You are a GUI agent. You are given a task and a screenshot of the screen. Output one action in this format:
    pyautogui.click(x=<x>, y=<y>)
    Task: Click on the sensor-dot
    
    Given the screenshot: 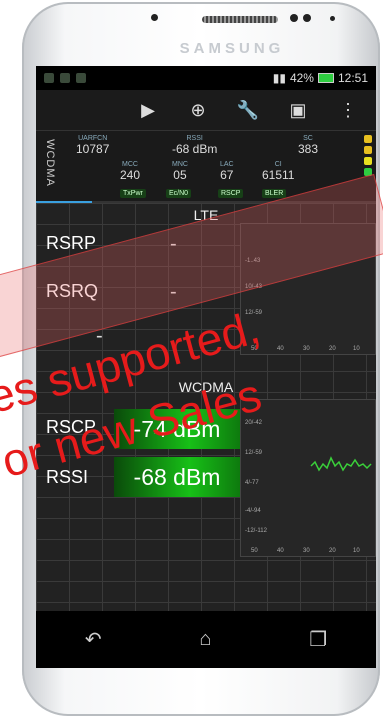 What is the action you would take?
    pyautogui.click(x=294, y=18)
    